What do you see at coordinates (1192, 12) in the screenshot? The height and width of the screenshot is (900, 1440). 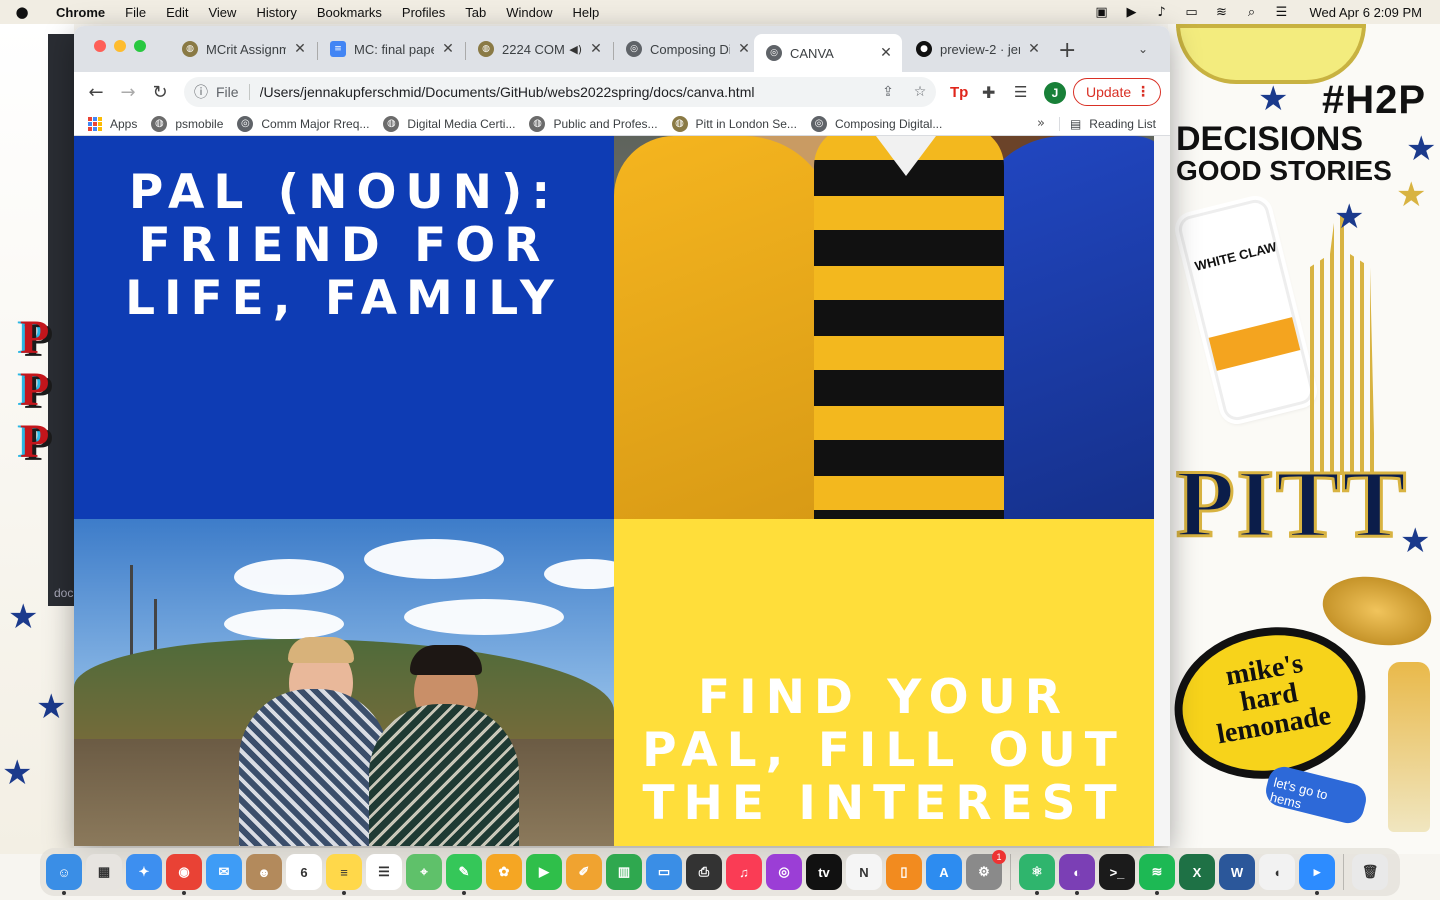 I see `battery-icon: ▭` at bounding box center [1192, 12].